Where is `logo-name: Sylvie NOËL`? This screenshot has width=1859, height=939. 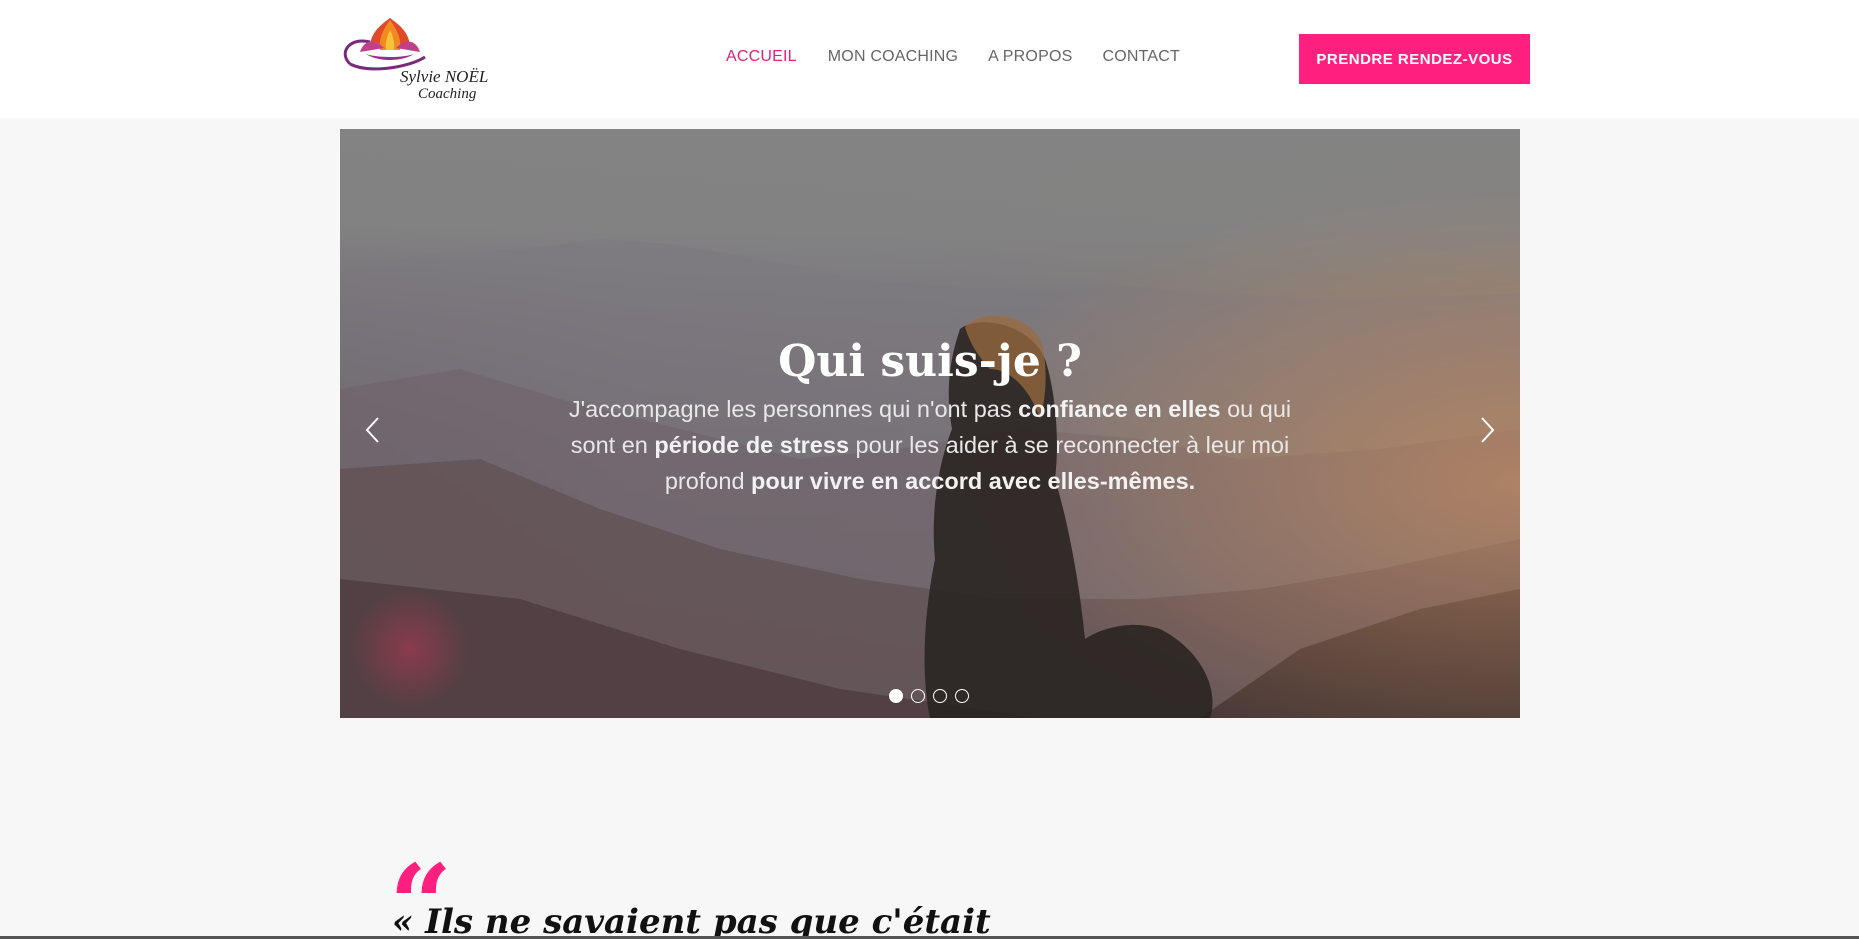 logo-name: Sylvie NOËL is located at coordinates (444, 76).